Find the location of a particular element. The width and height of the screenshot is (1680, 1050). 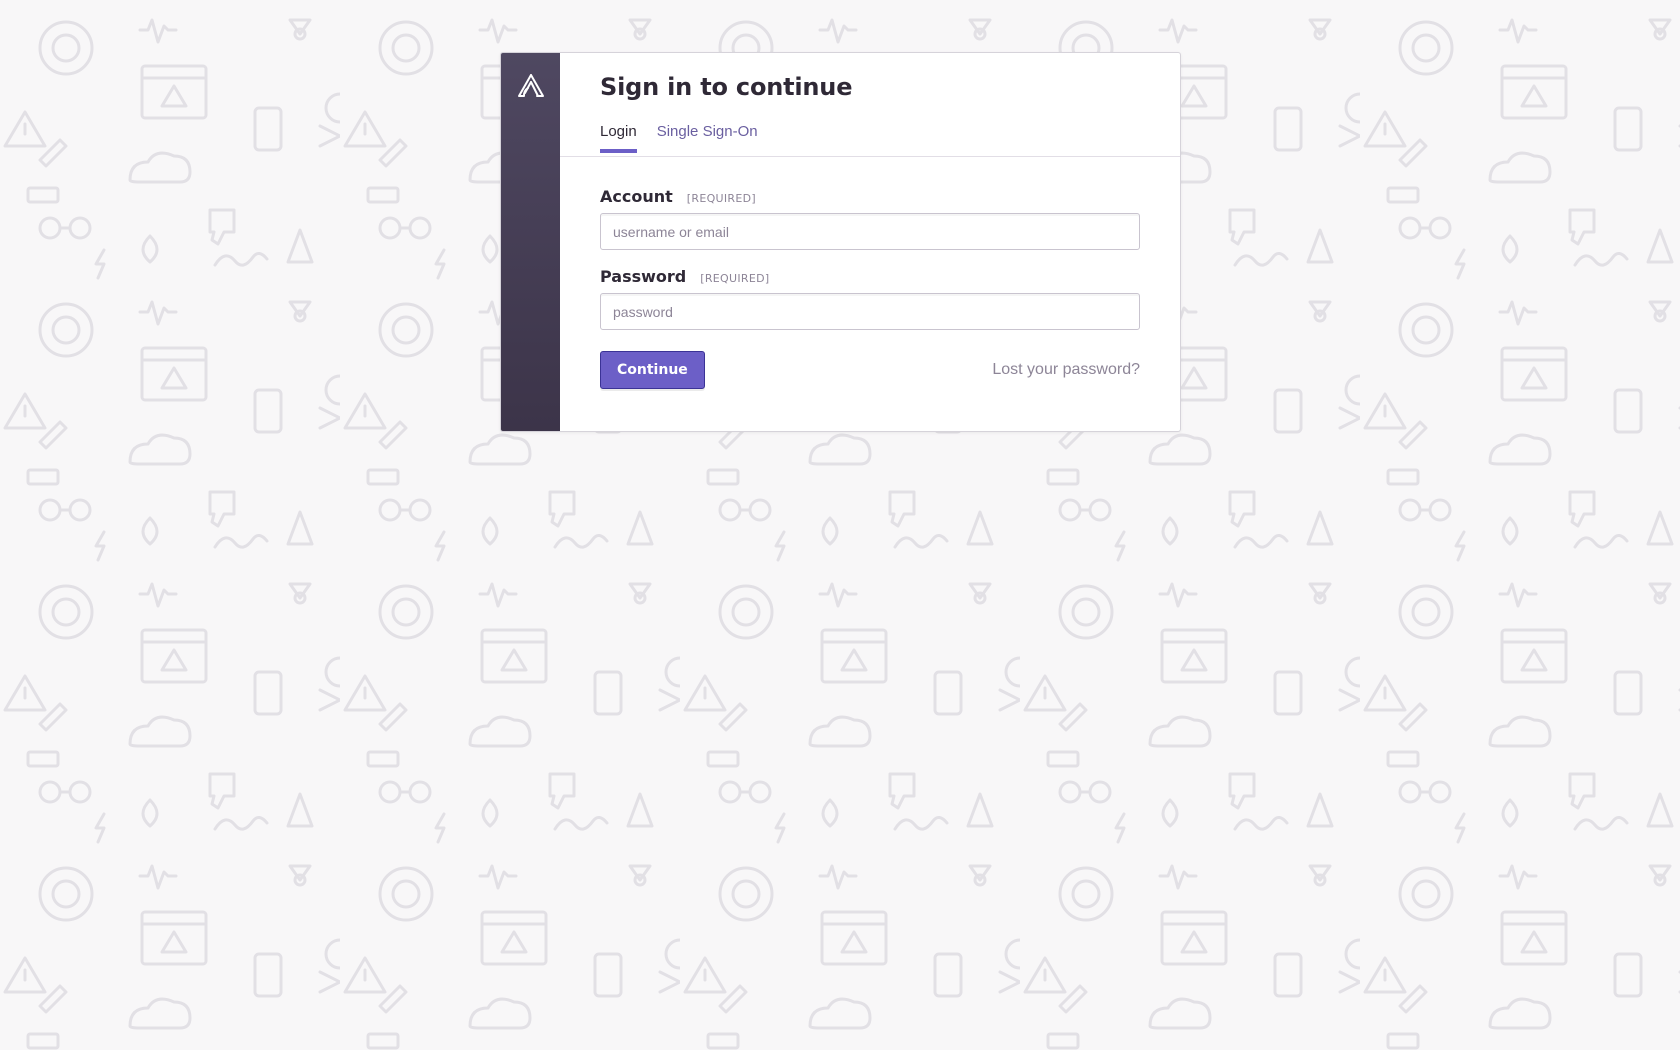

password-label-row: Password [REQUIRED] is located at coordinates (870, 276).